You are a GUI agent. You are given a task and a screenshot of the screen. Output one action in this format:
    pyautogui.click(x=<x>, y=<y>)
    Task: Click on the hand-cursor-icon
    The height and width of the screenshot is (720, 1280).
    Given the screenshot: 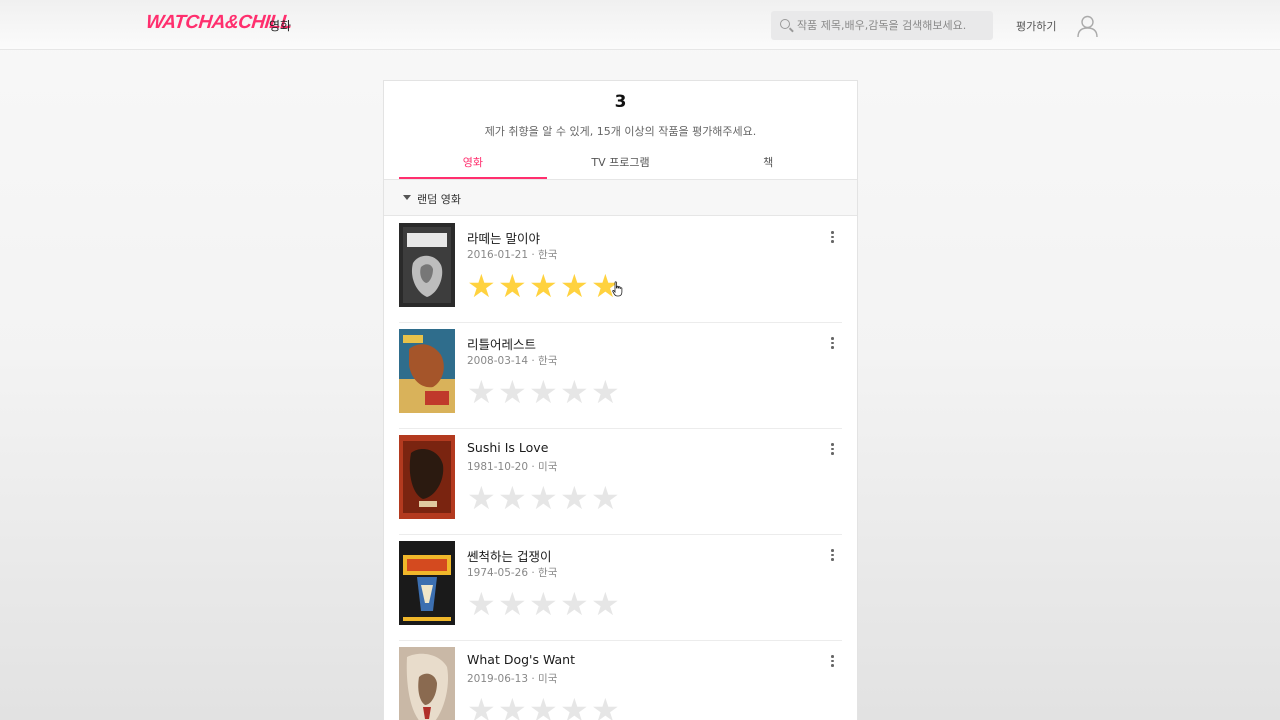 What is the action you would take?
    pyautogui.click(x=617, y=289)
    